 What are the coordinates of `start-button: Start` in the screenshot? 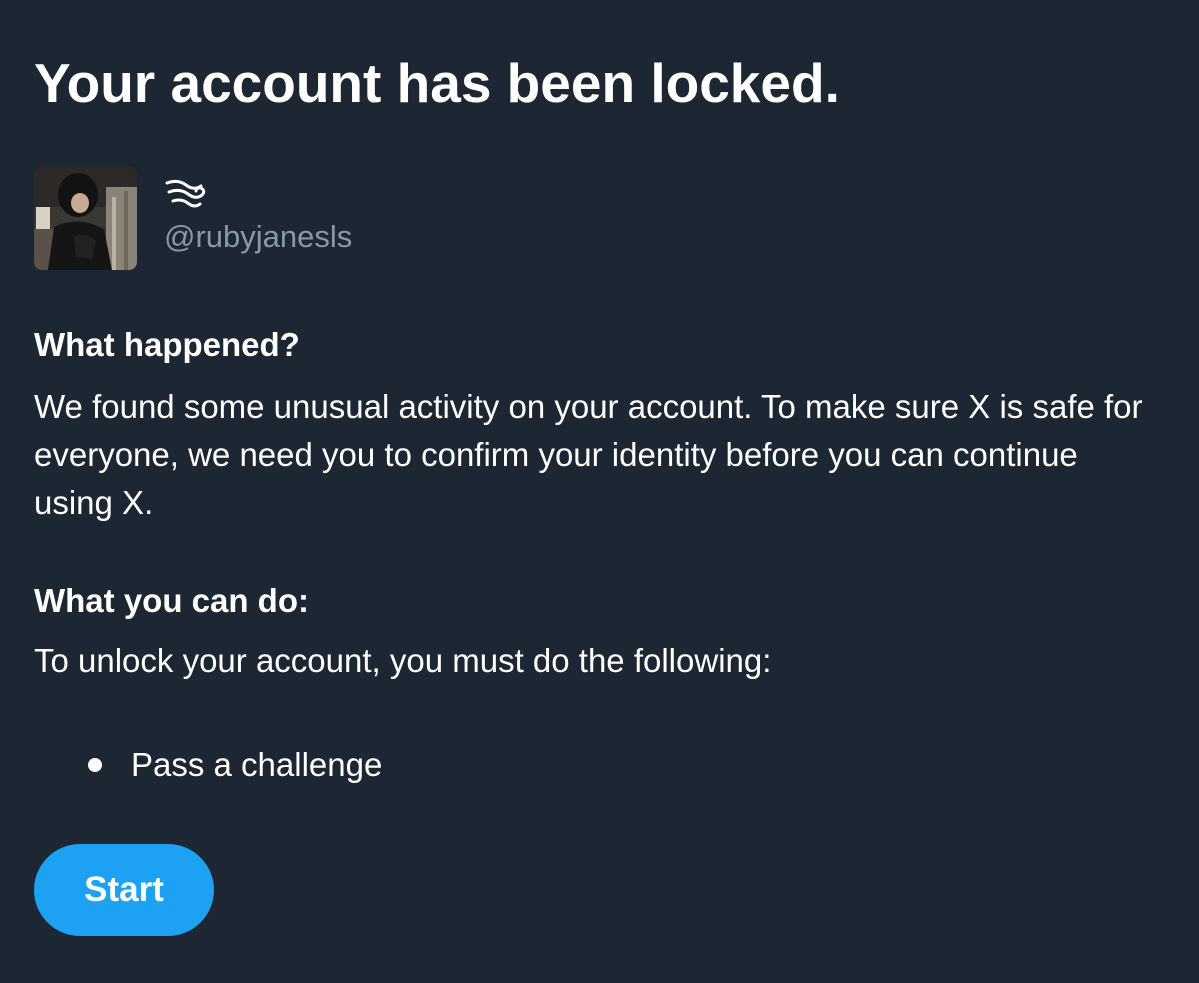 It's located at (124, 890).